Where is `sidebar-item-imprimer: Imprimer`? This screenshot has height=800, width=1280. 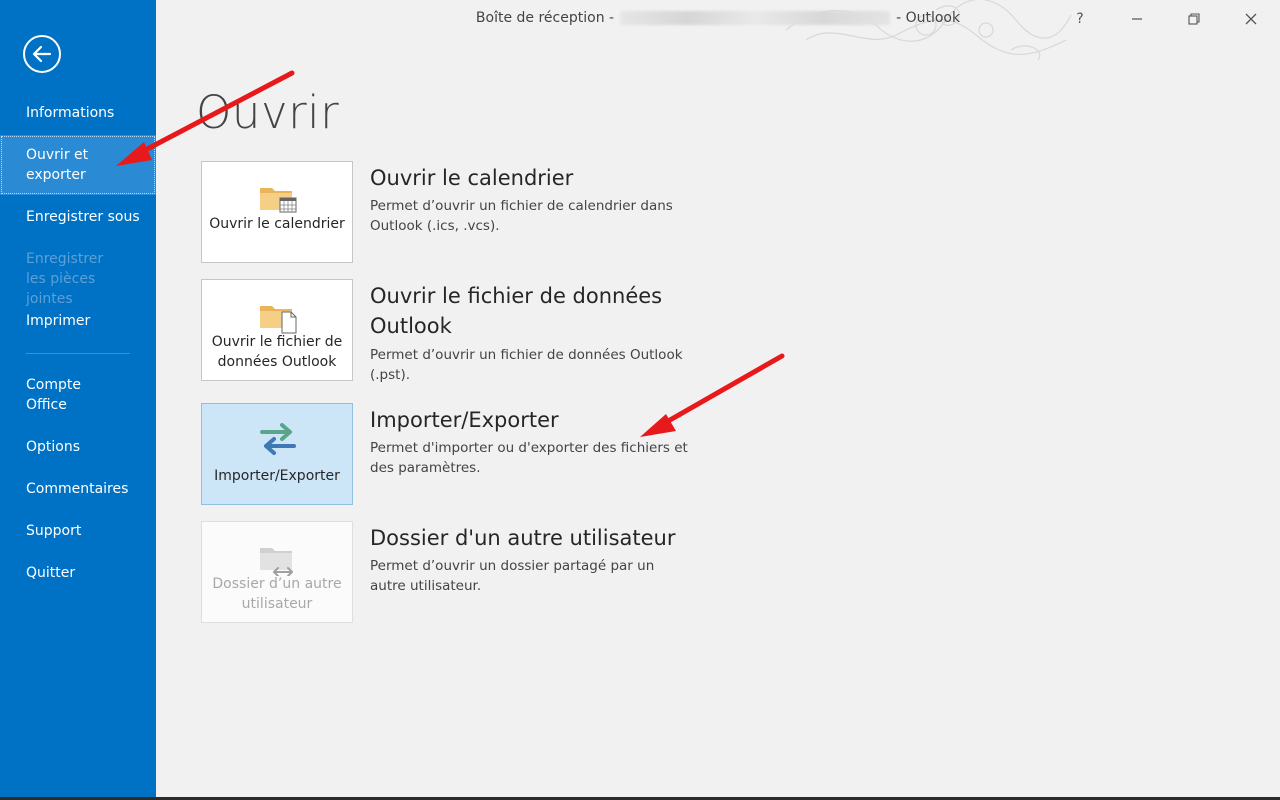
sidebar-item-imprimer: Imprimer is located at coordinates (78, 321).